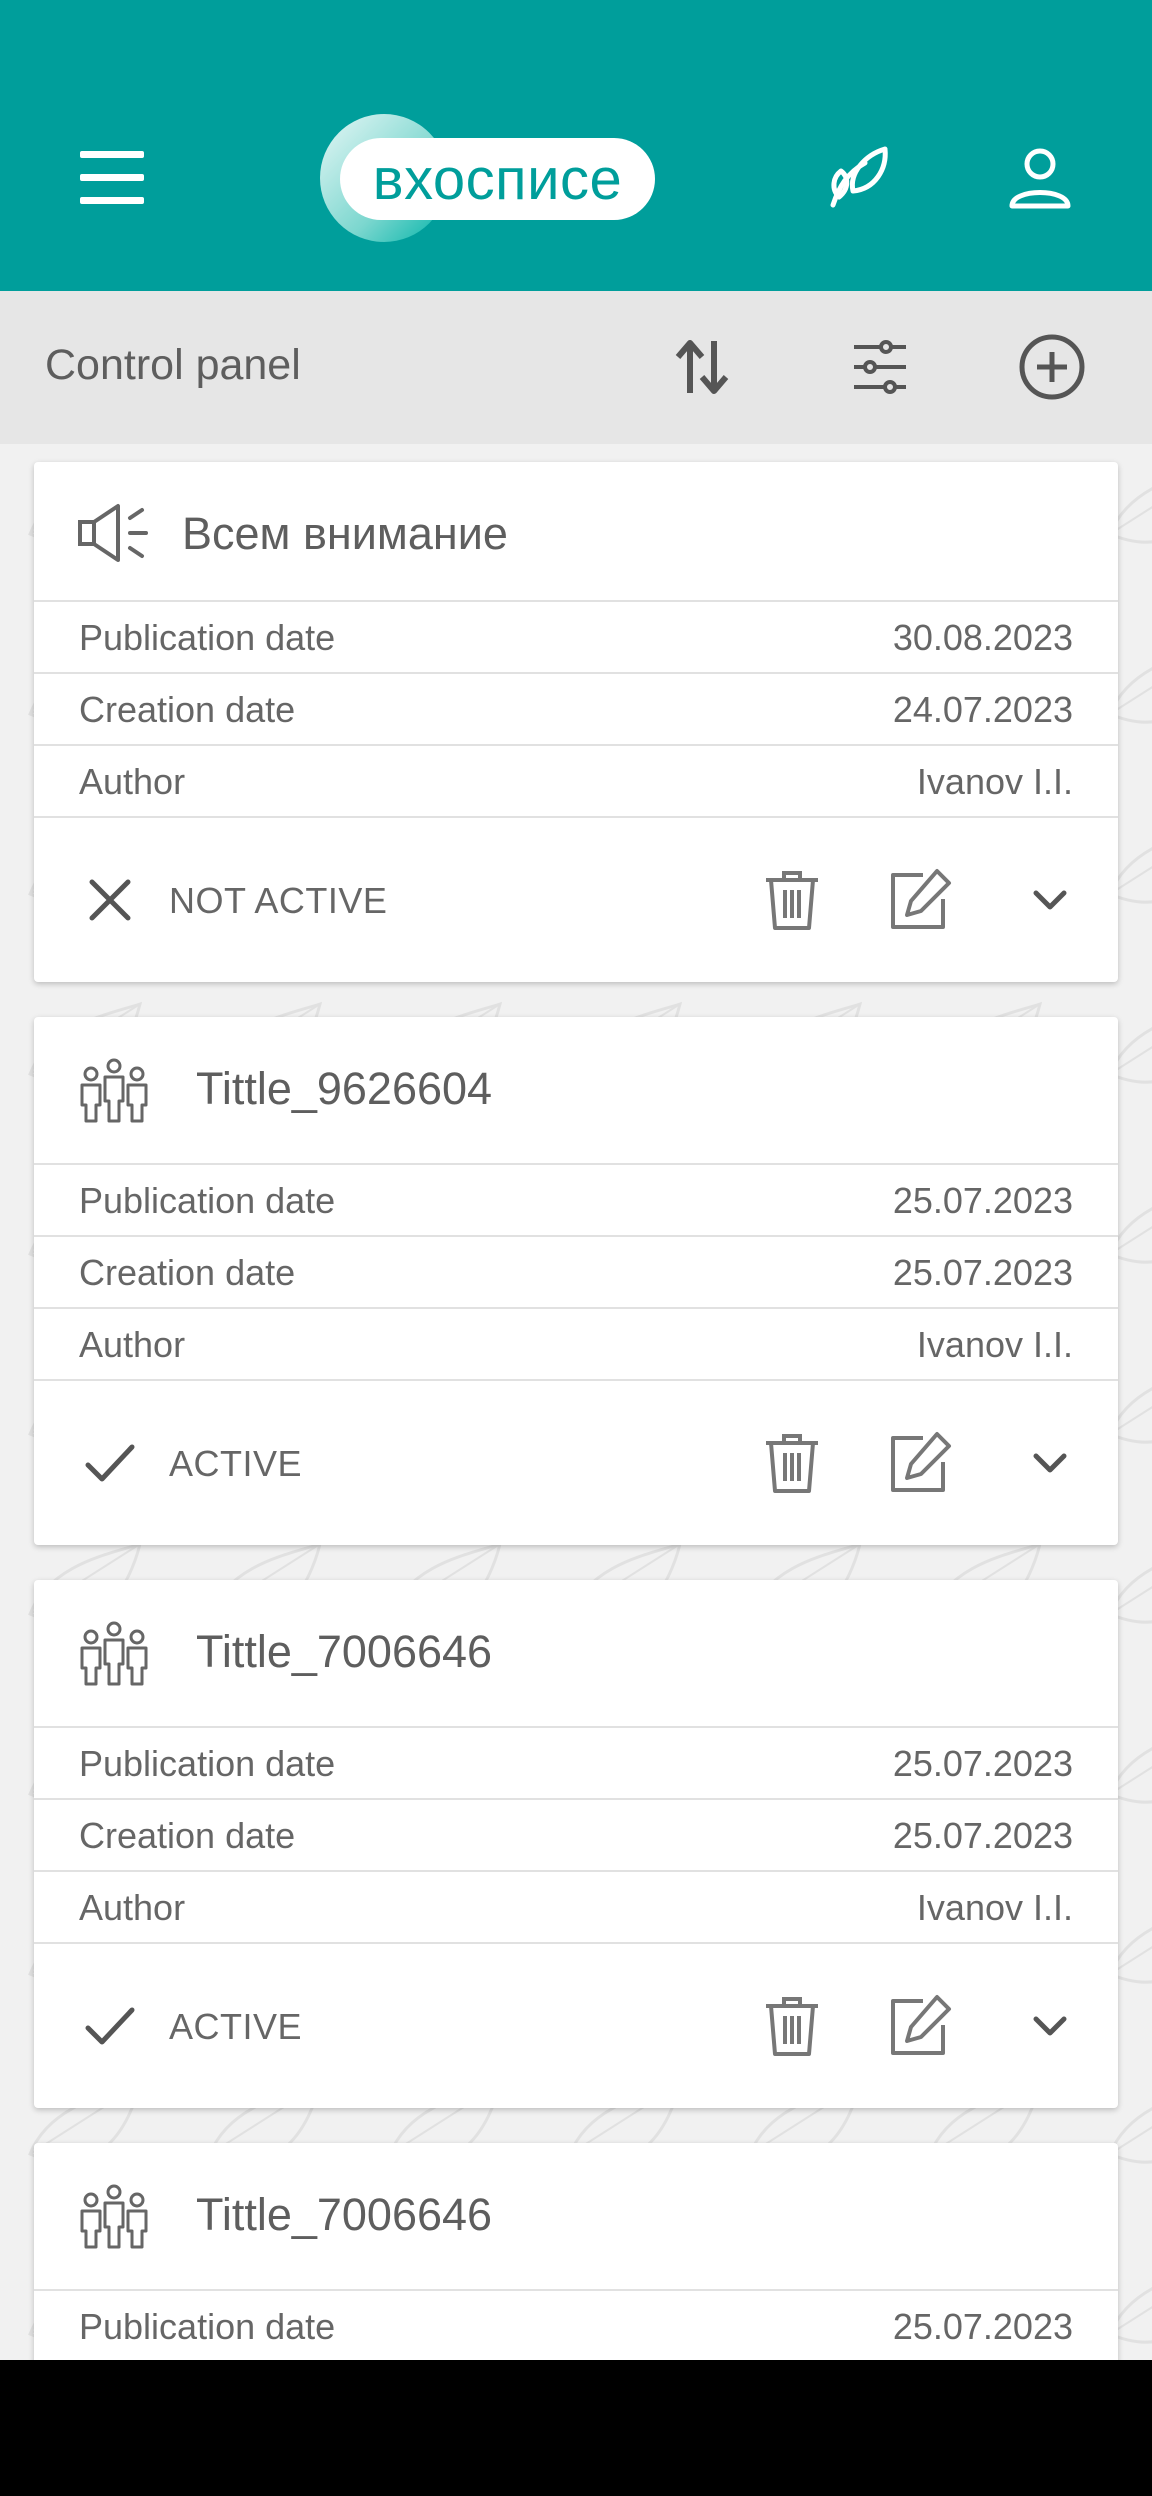  I want to click on menu-button, so click(112, 178).